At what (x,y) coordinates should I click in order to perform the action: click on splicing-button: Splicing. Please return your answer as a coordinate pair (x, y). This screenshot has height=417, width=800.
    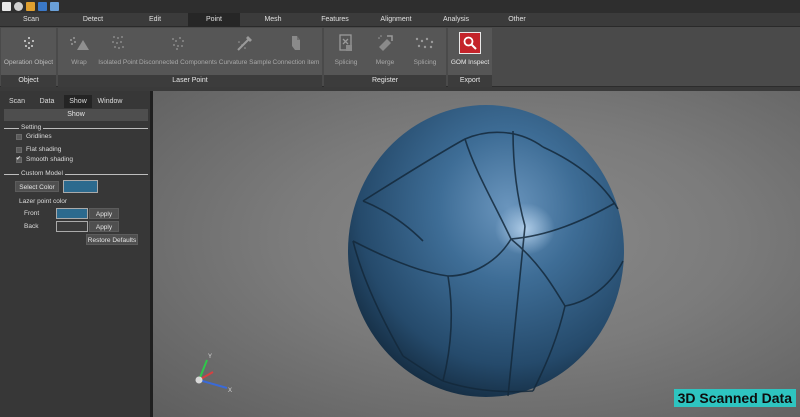
    Looking at the image, I should click on (346, 52).